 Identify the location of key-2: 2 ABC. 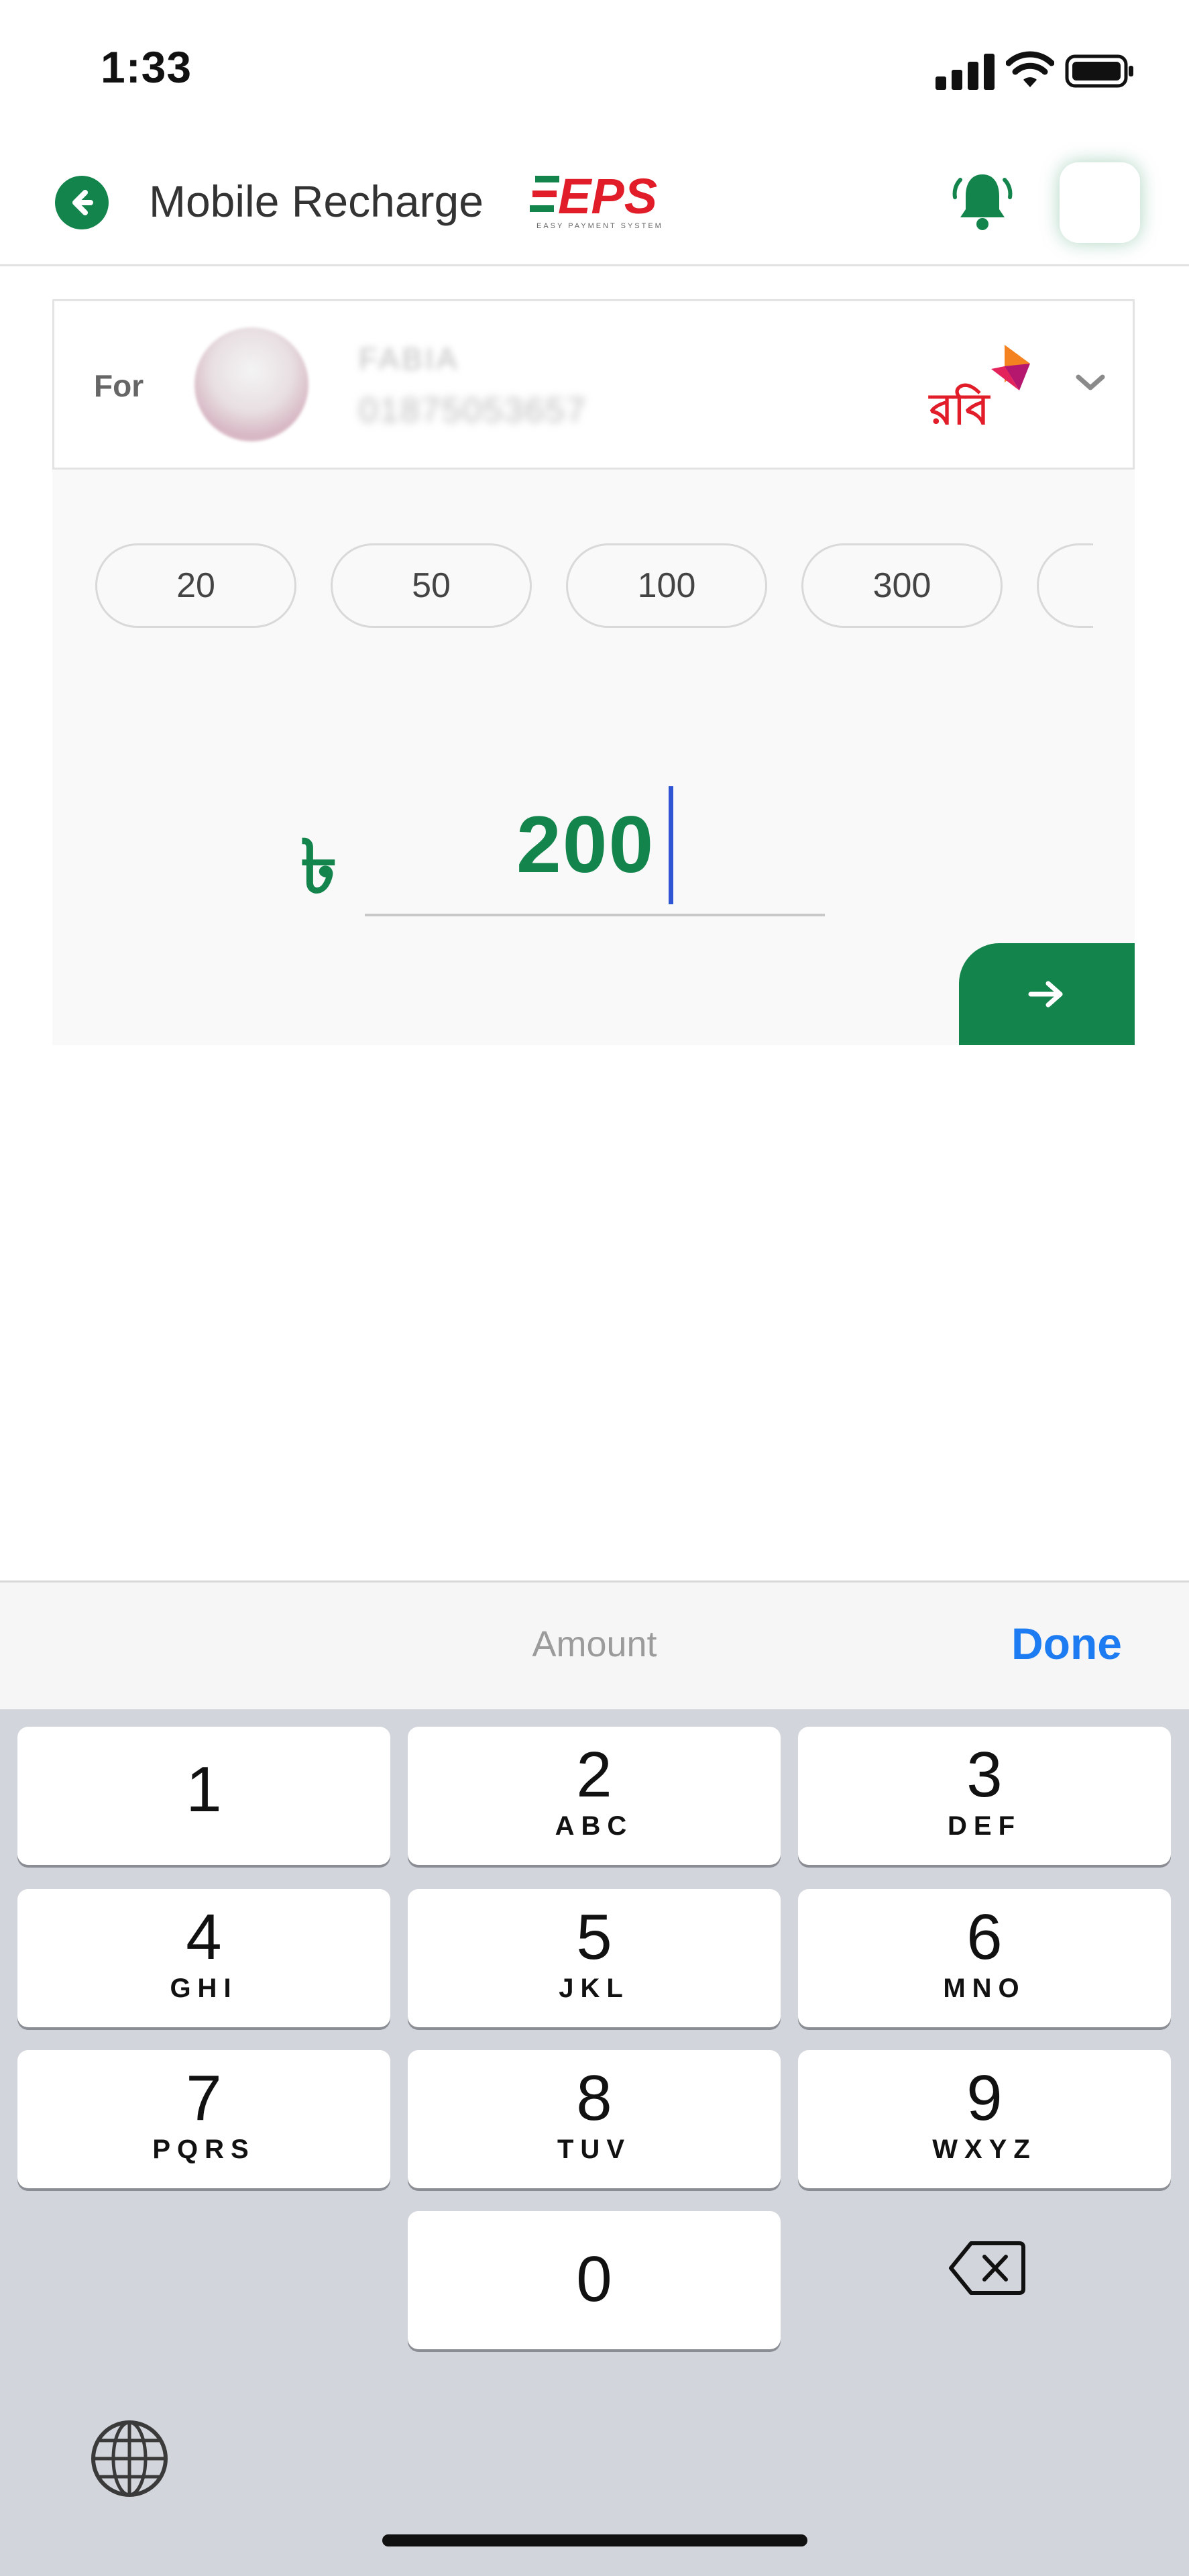
(594, 1796).